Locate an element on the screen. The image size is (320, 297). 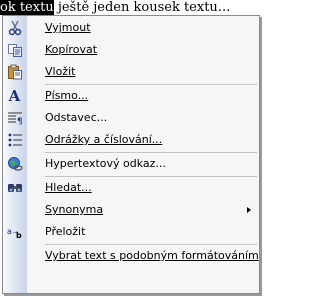
menu-item-label: Přeložit is located at coordinates (65, 231).